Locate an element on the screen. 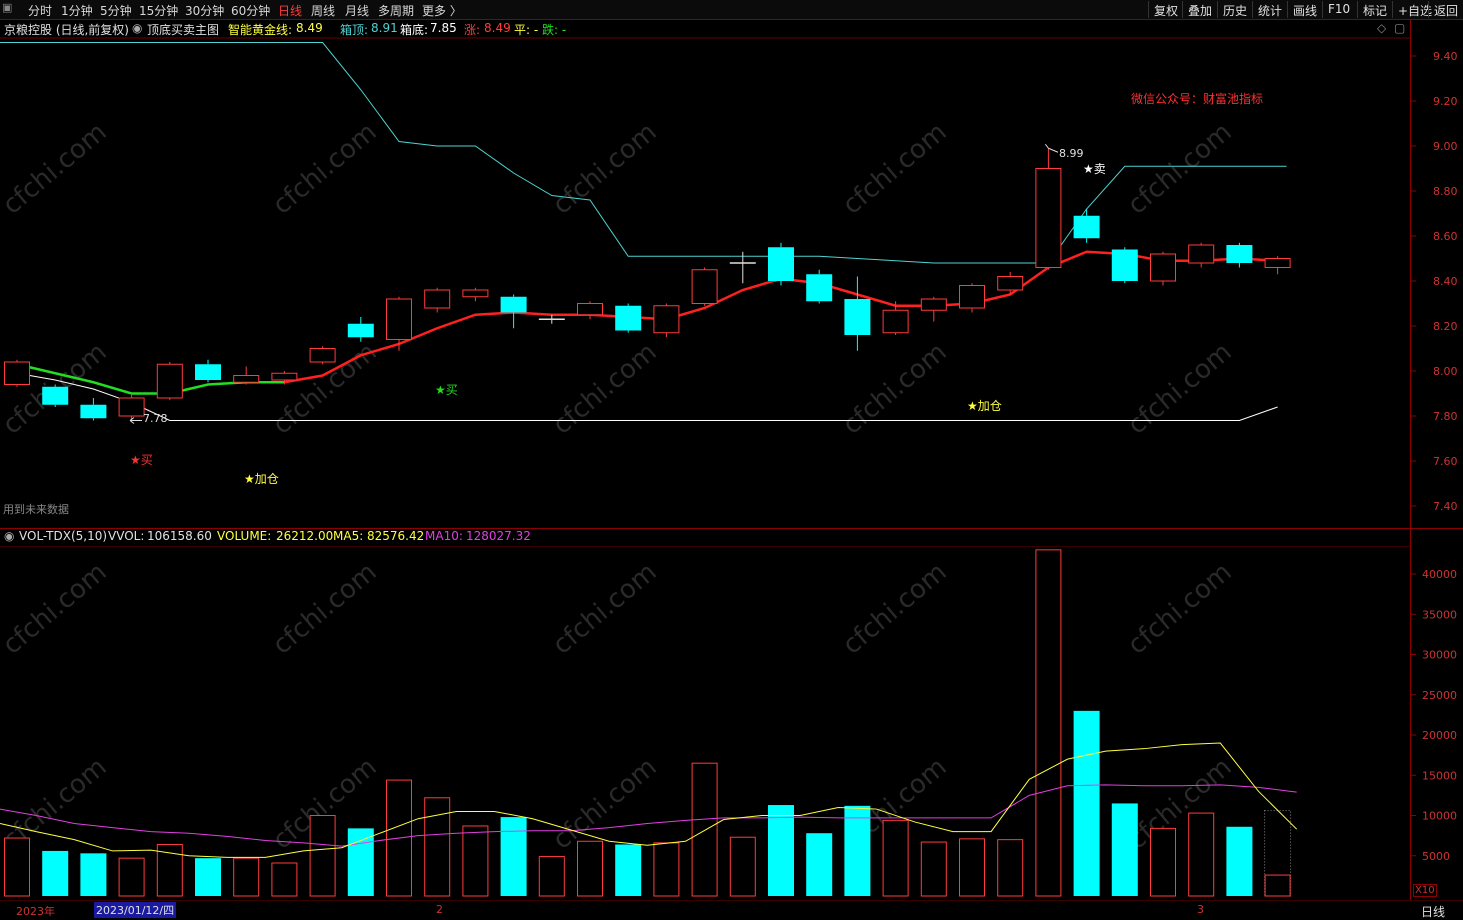  indicator-name: 顶底买卖主图 is located at coordinates (183, 29).